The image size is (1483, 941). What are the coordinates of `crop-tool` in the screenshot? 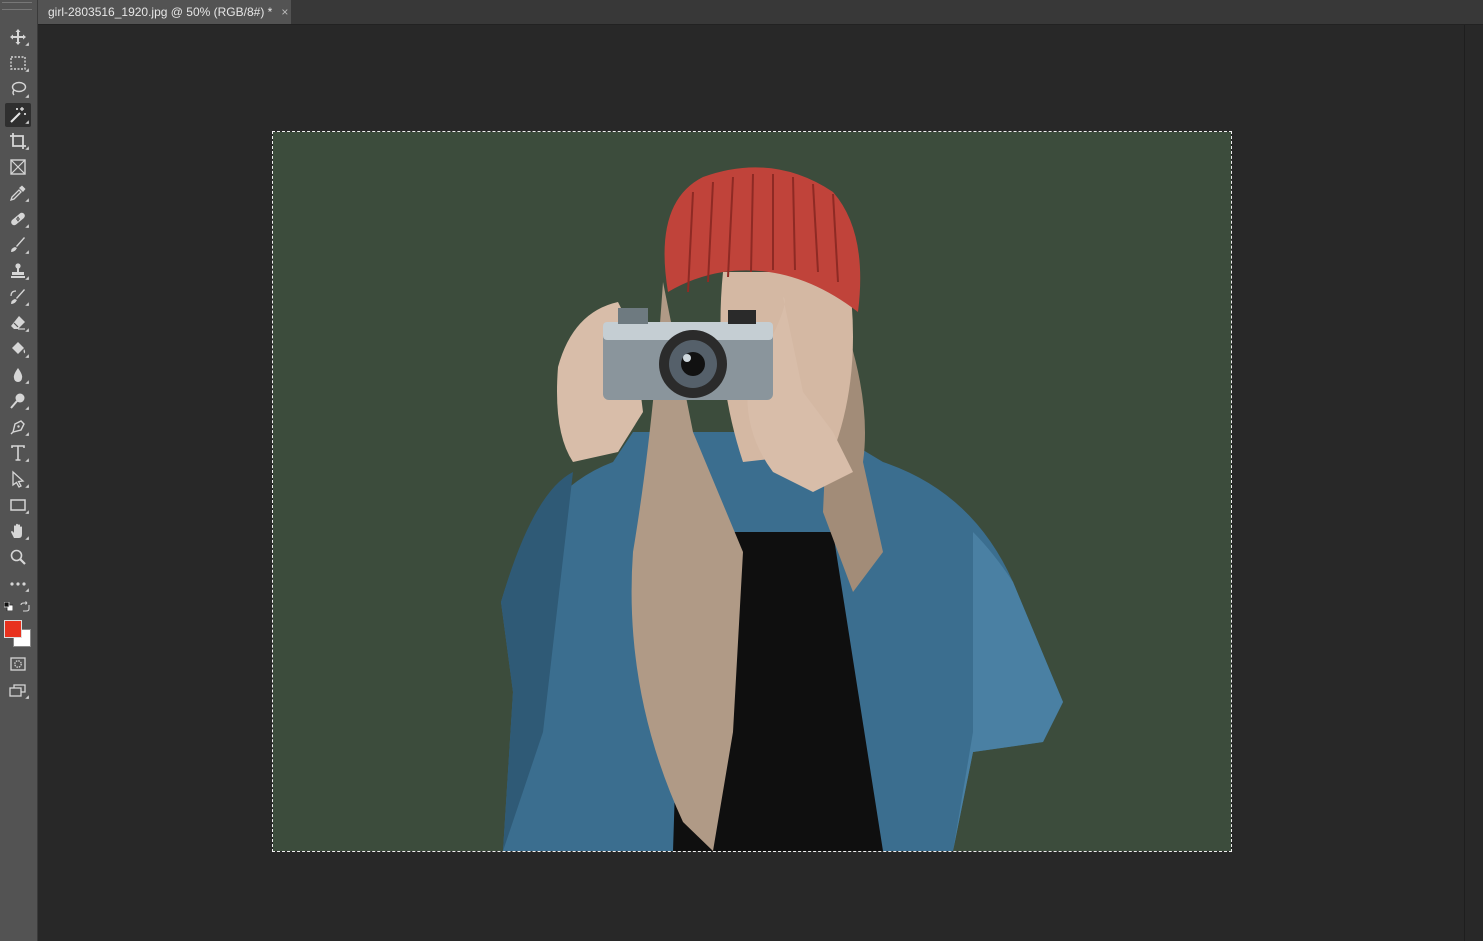 It's located at (18, 141).